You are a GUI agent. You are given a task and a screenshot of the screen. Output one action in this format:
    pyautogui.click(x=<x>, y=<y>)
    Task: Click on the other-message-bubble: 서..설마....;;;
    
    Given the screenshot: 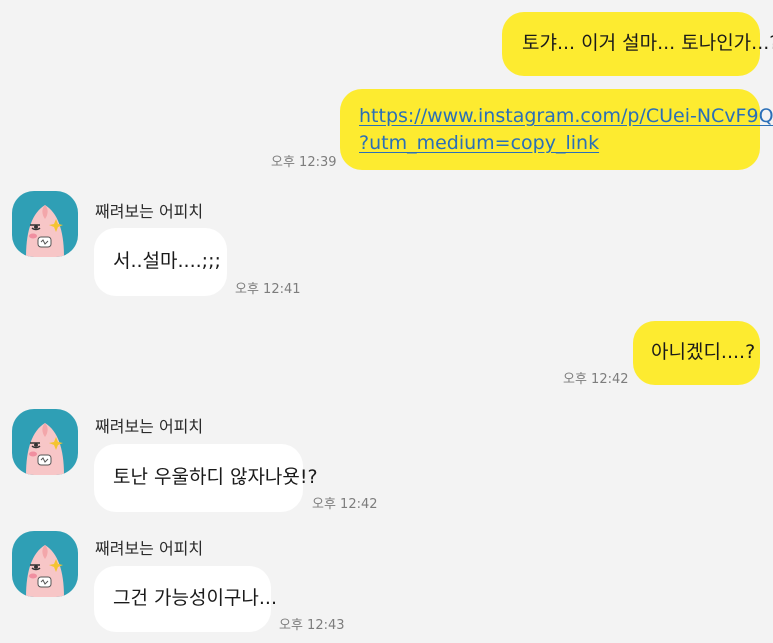 What is the action you would take?
    pyautogui.click(x=160, y=262)
    